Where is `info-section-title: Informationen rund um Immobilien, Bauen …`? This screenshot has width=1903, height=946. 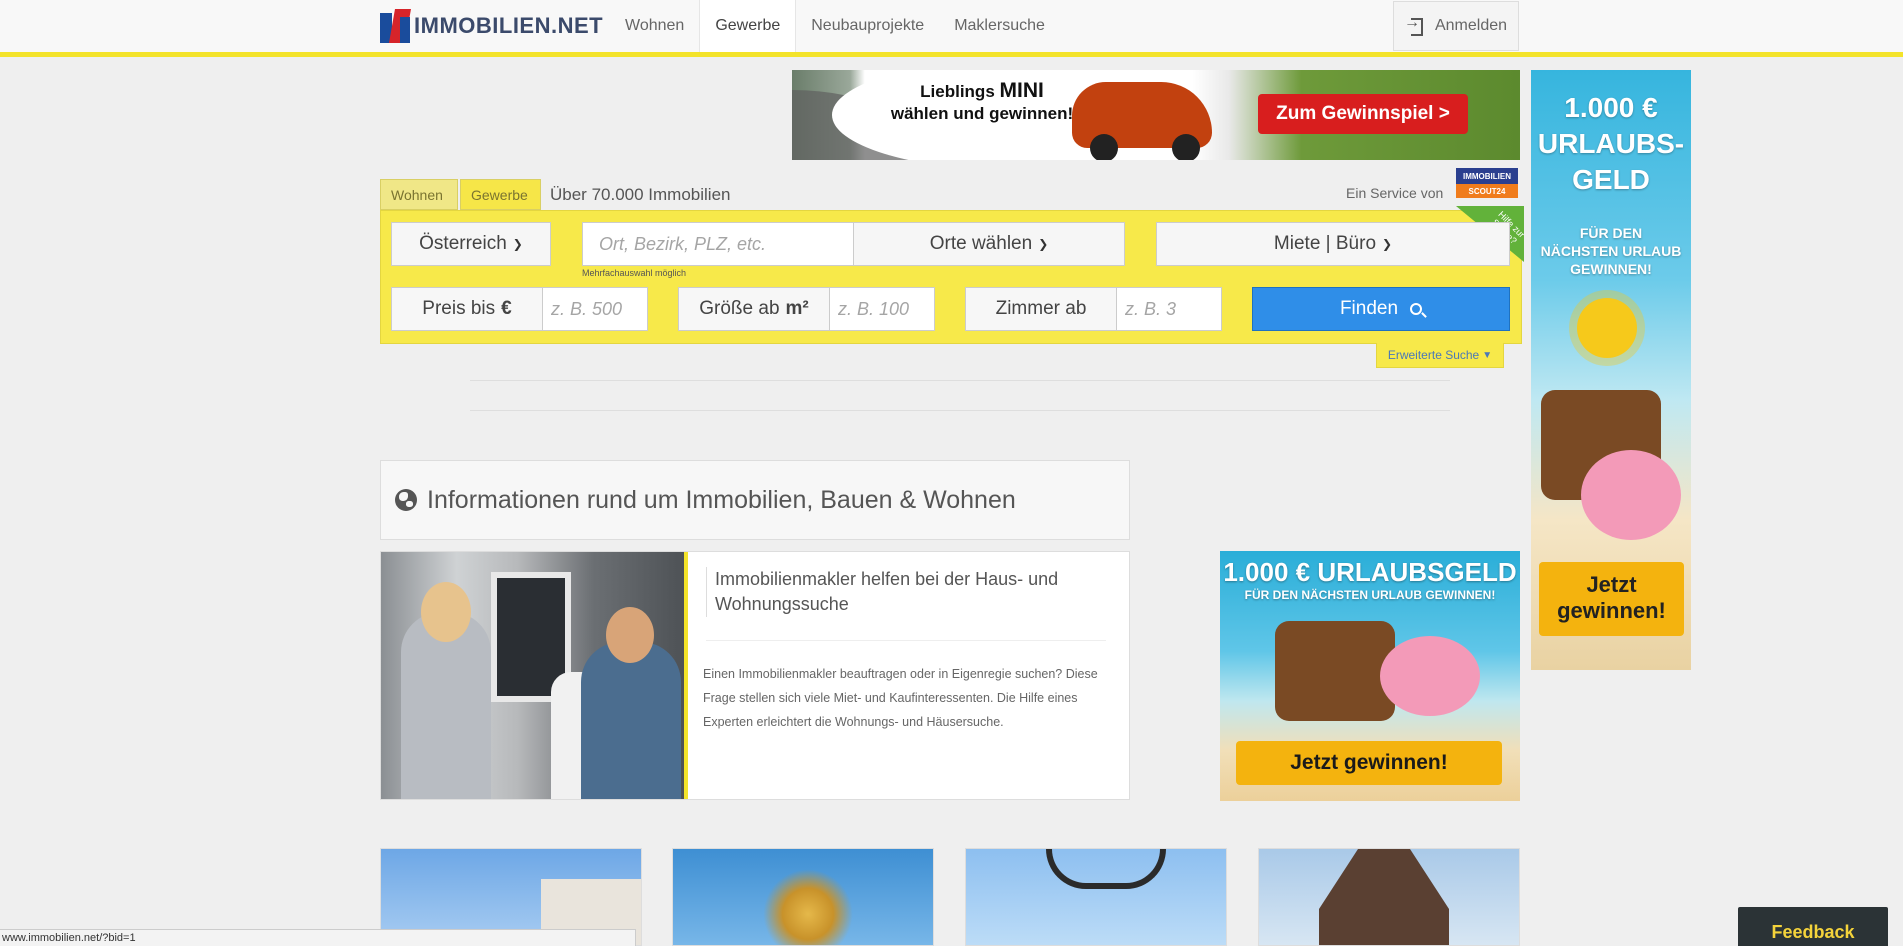
info-section-title: Informationen rund um Immobilien, Bauen … is located at coordinates (721, 499).